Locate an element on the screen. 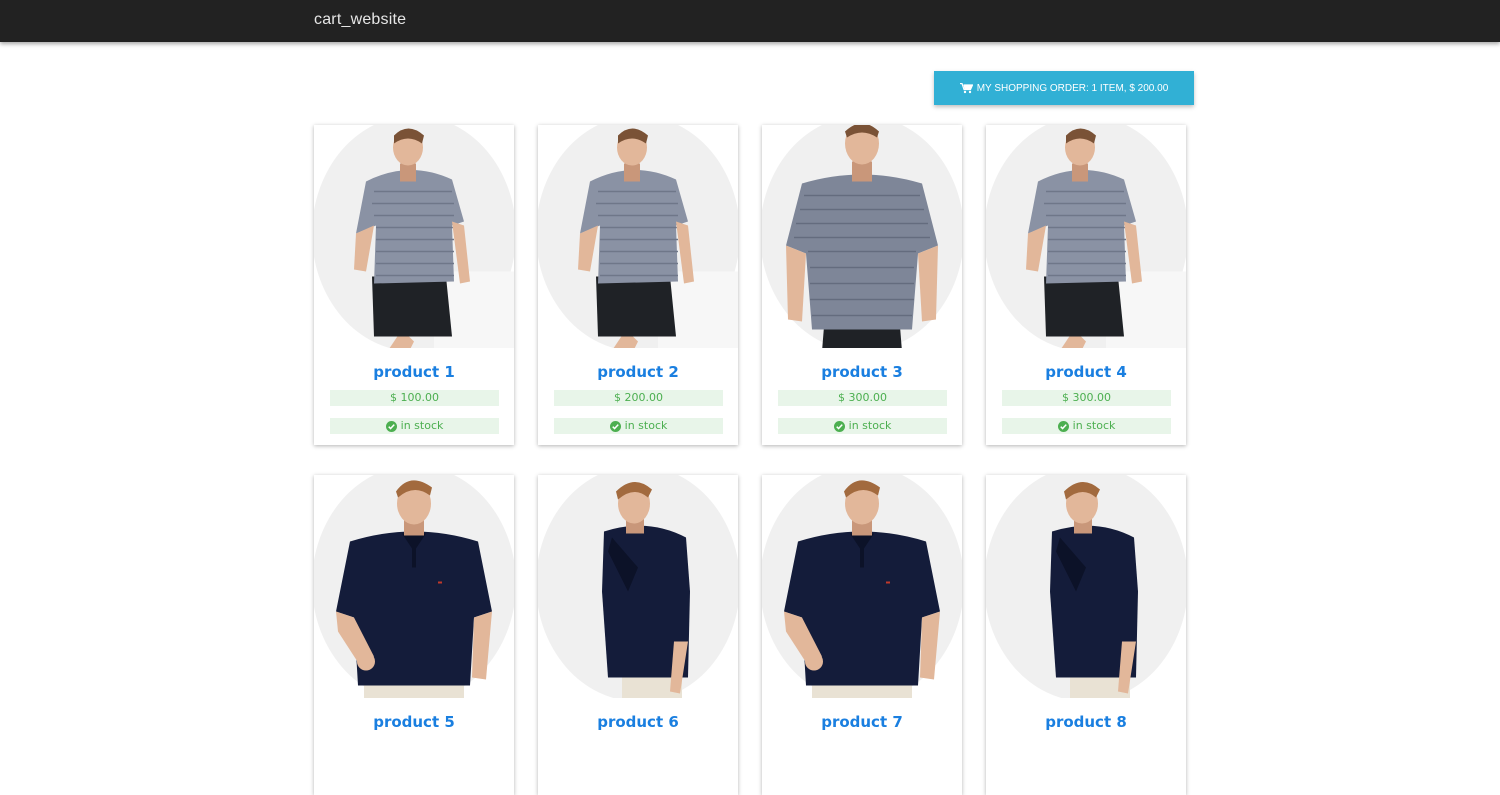  product-card: product 8 is located at coordinates (1086, 635).